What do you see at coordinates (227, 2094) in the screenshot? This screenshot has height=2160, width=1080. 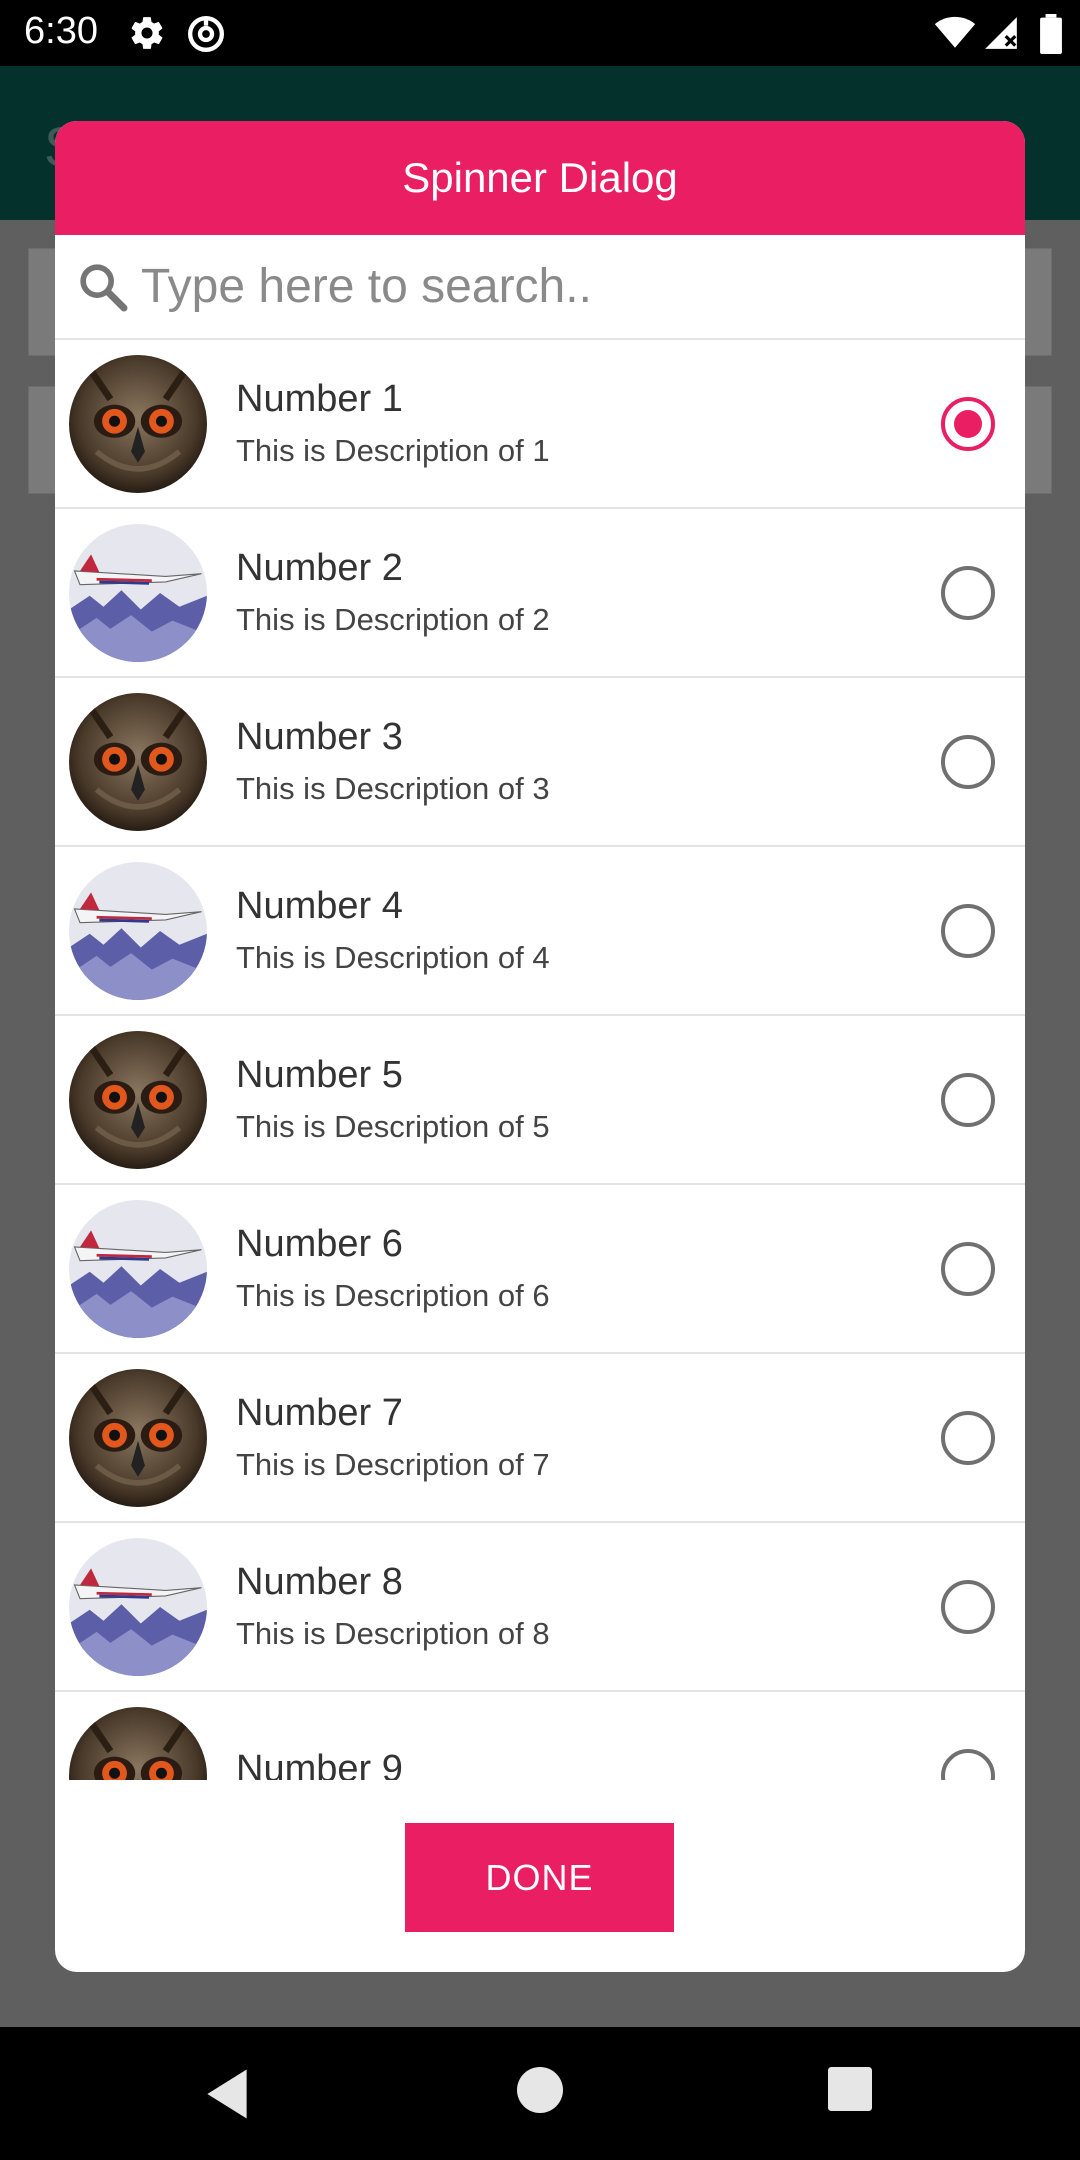 I see `back-icon` at bounding box center [227, 2094].